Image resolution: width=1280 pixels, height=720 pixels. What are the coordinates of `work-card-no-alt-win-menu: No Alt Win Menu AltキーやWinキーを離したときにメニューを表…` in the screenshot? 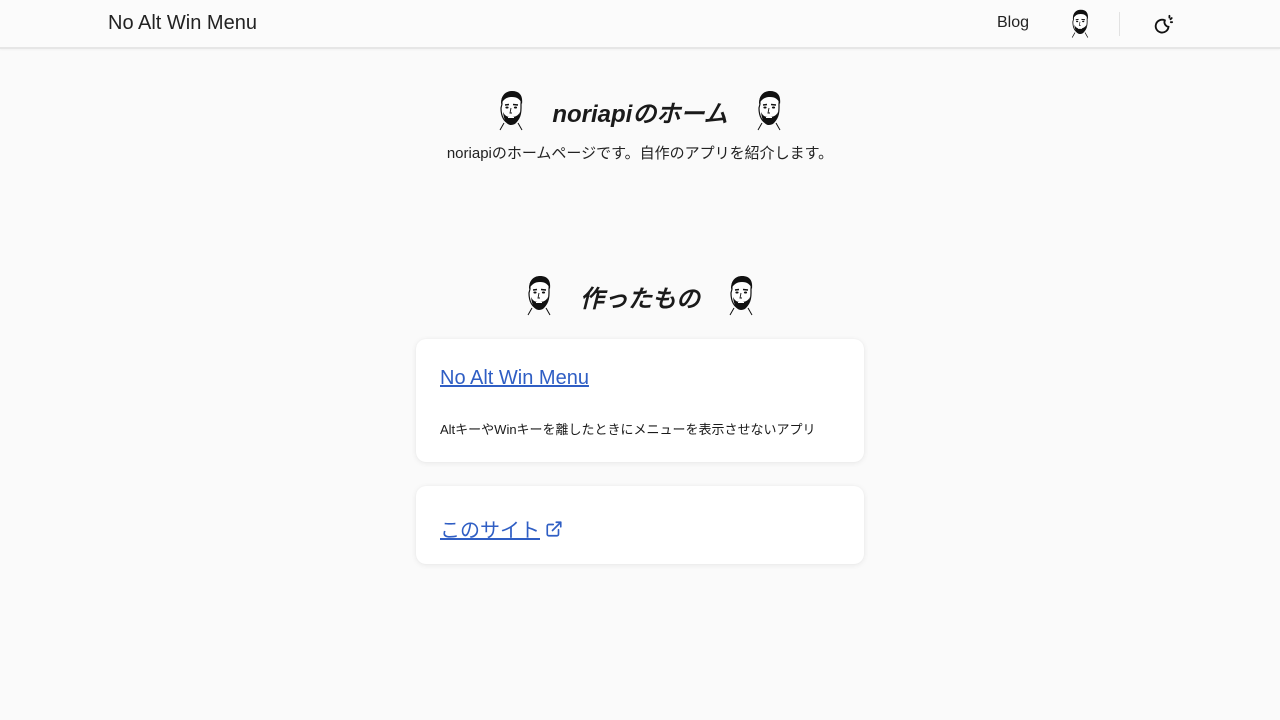 It's located at (640, 400).